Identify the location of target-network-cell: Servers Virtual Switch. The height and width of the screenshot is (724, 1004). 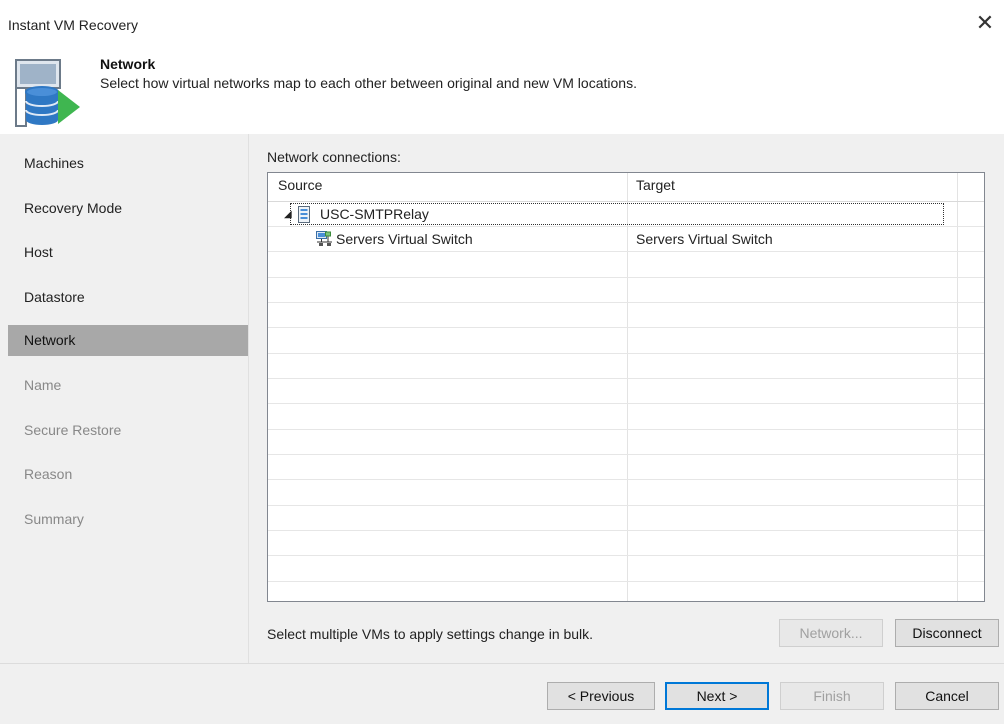
(704, 239).